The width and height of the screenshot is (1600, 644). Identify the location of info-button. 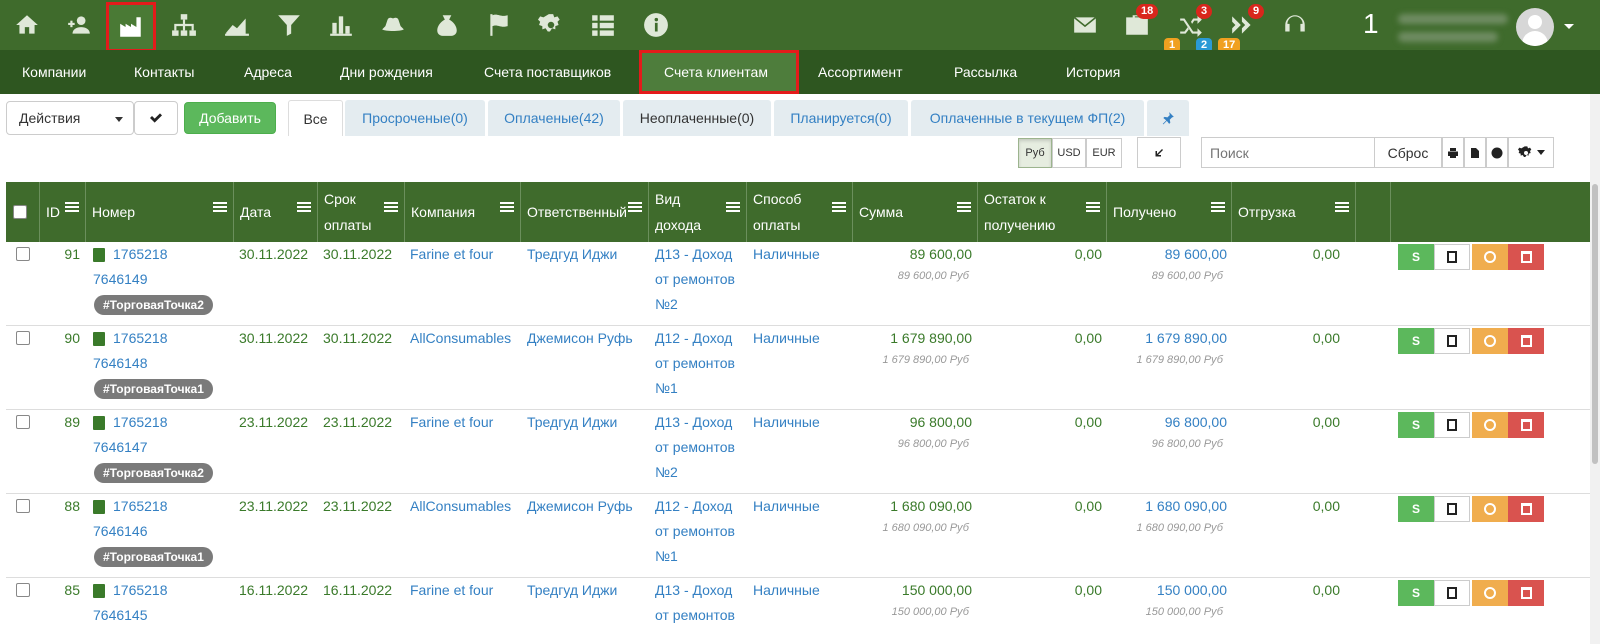
(1497, 152).